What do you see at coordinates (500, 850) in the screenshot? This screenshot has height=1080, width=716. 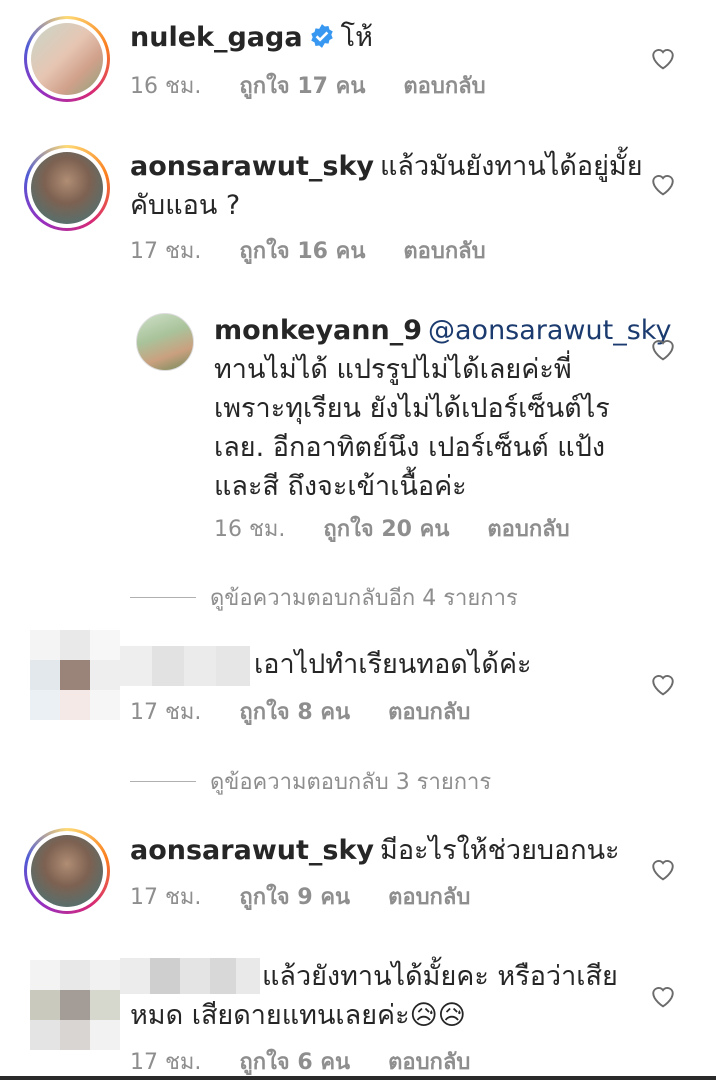 I see `comment-body: มีอะไรให้ช่วยบอกนะ` at bounding box center [500, 850].